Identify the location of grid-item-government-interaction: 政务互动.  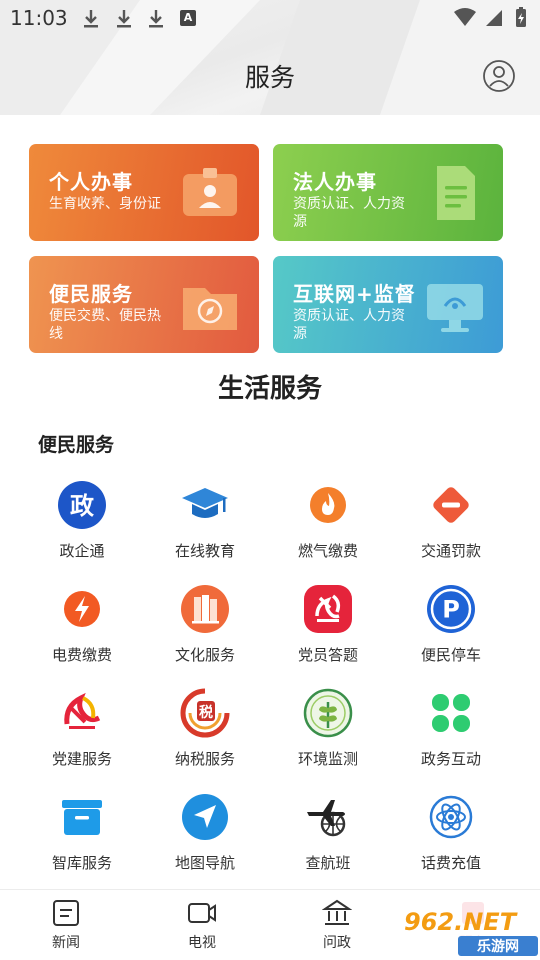
(451, 733).